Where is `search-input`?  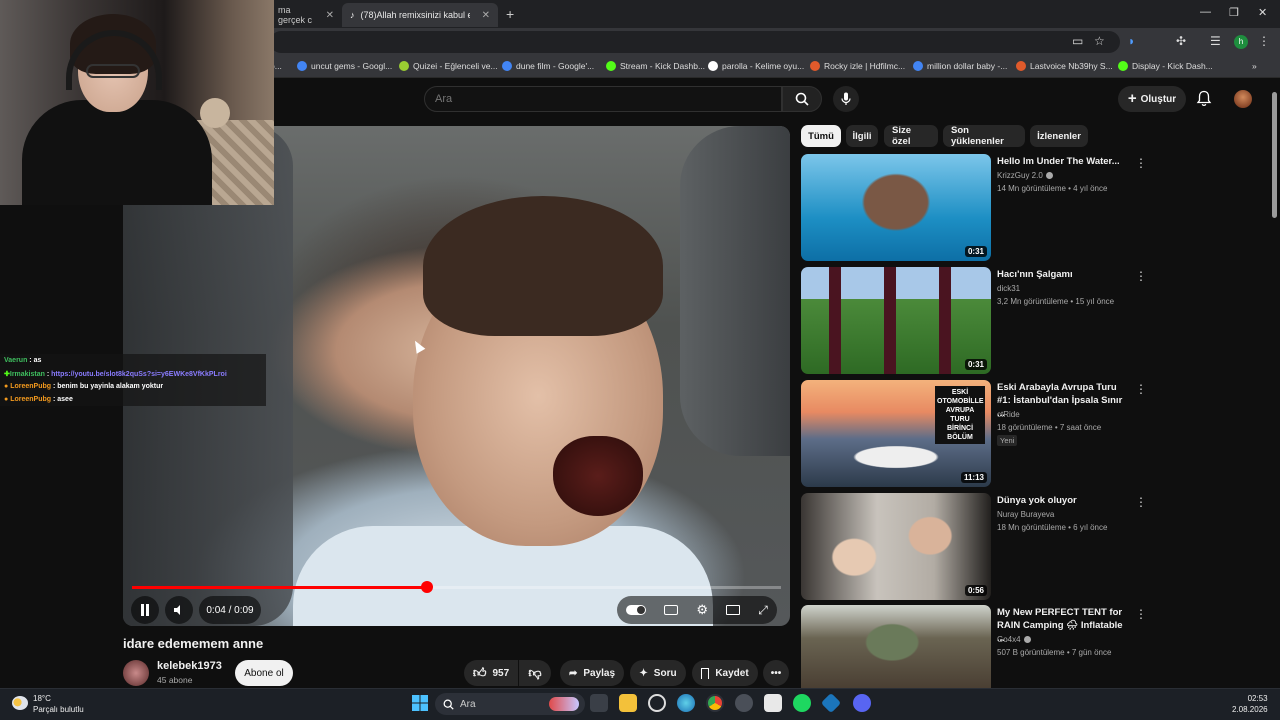
search-input is located at coordinates (603, 99).